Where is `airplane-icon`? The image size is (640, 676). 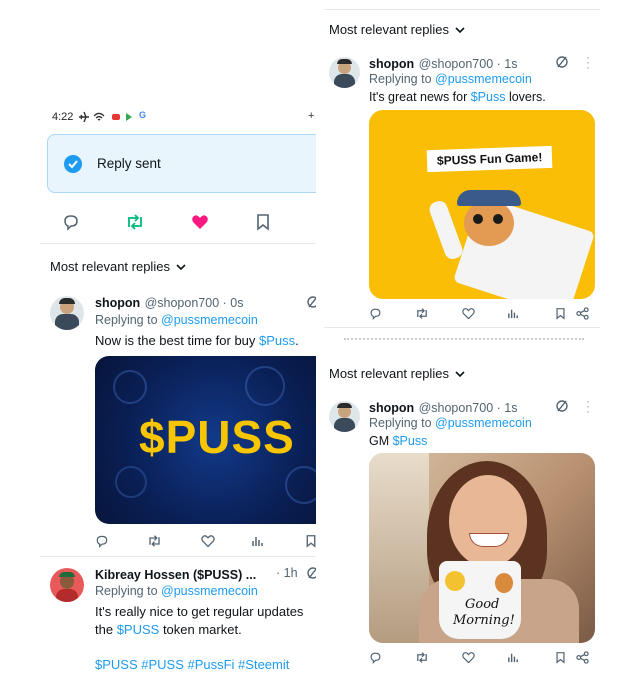 airplane-icon is located at coordinates (84, 117).